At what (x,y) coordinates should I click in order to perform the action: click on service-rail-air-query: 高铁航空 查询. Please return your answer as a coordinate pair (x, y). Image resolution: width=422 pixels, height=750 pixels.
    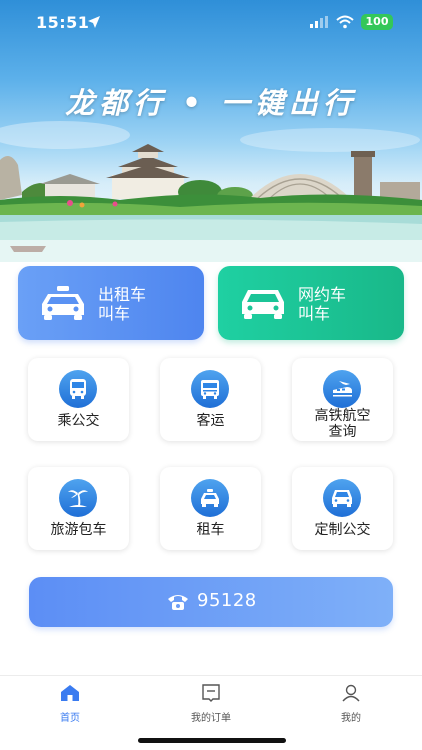
    Looking at the image, I should click on (342, 399).